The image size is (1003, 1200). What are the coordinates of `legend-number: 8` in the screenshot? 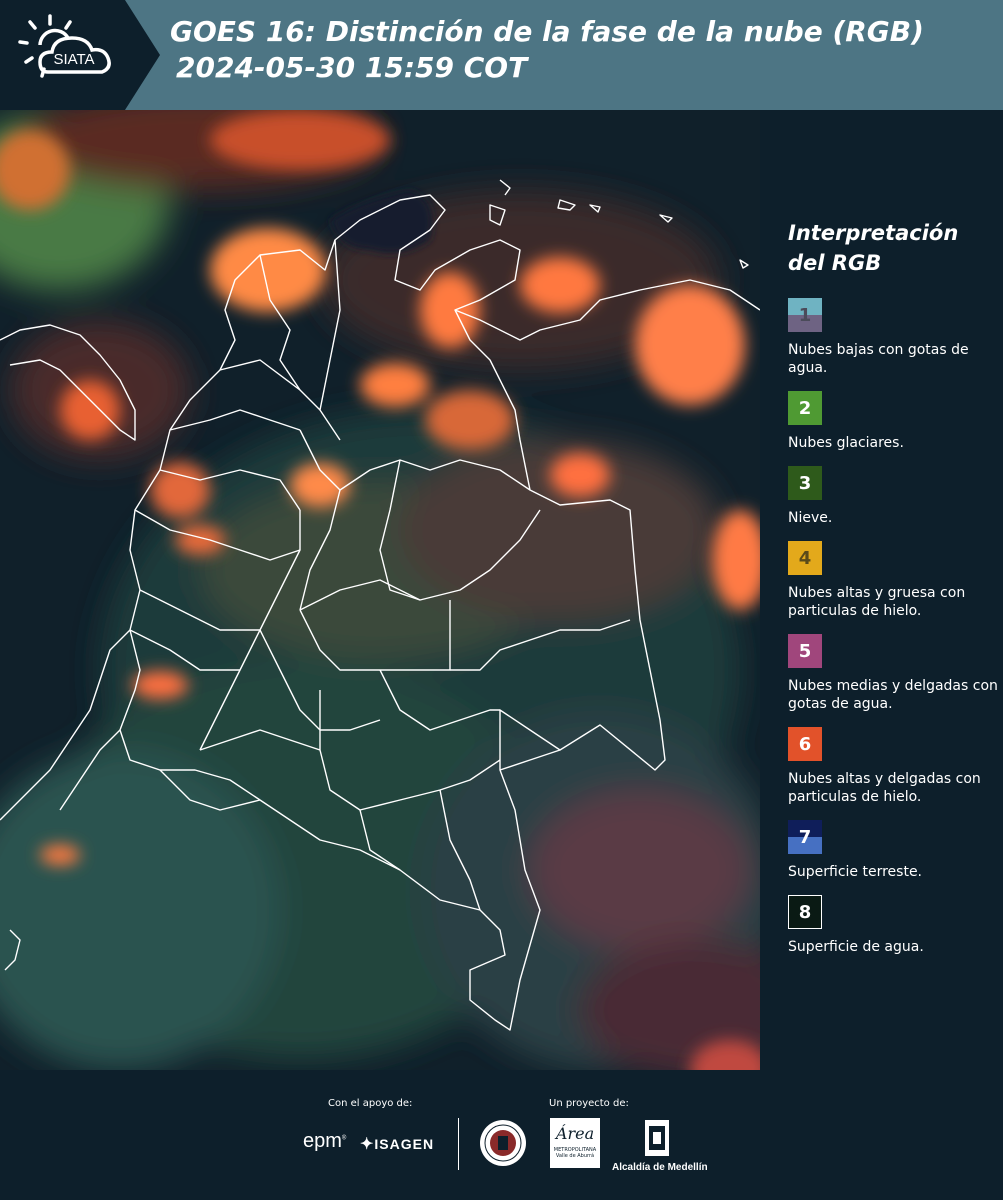 It's located at (805, 912).